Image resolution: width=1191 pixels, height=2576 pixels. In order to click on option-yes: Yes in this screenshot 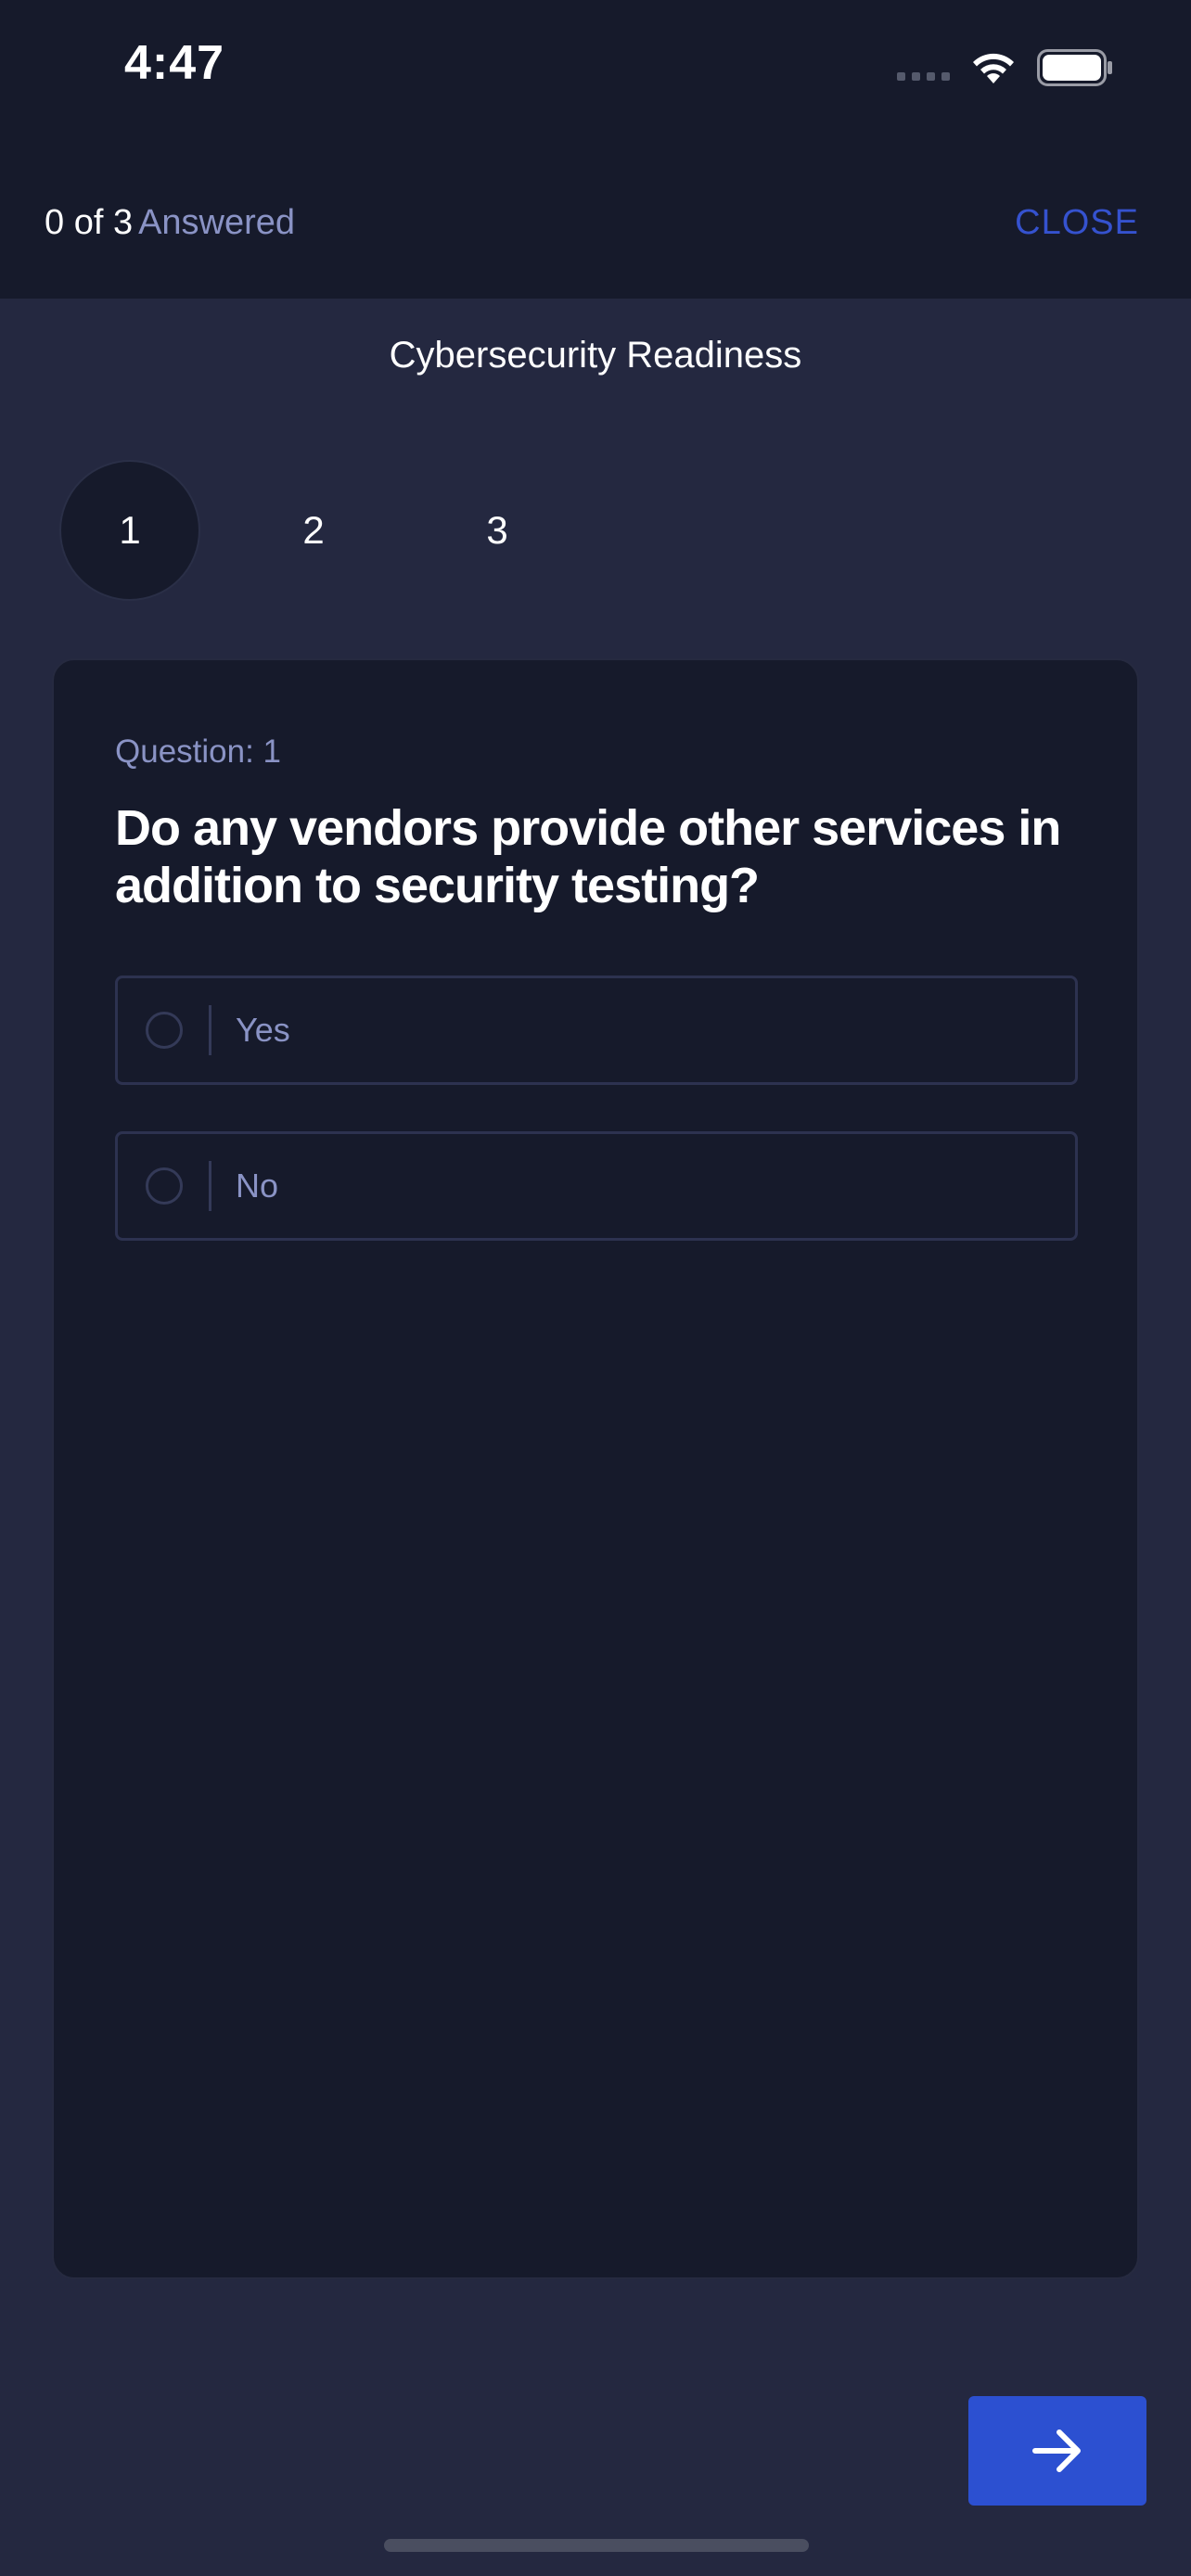, I will do `click(597, 1030)`.